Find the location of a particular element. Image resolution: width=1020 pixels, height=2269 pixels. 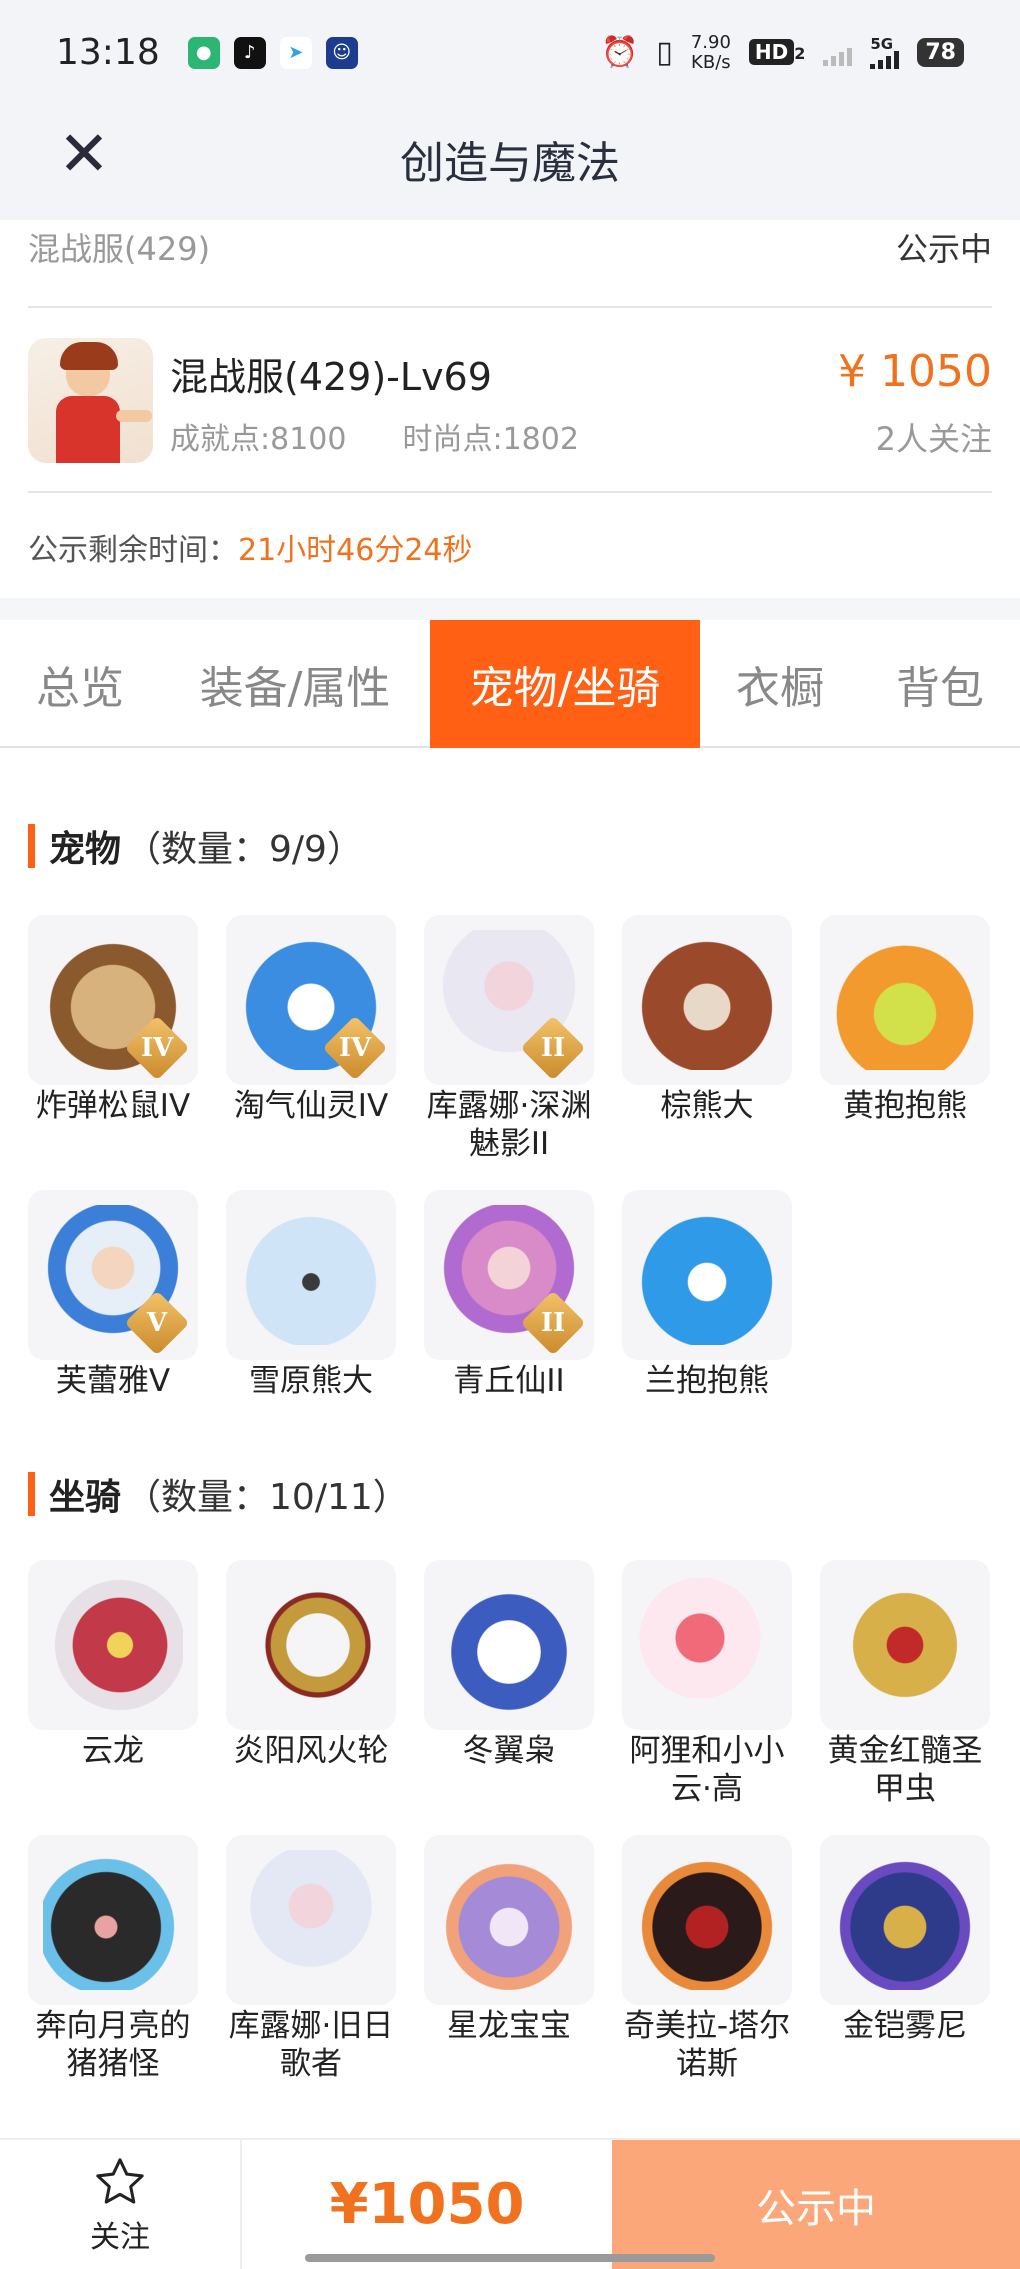

mount-item: 奇美拉-塔尔诺斯 is located at coordinates (707, 1959).